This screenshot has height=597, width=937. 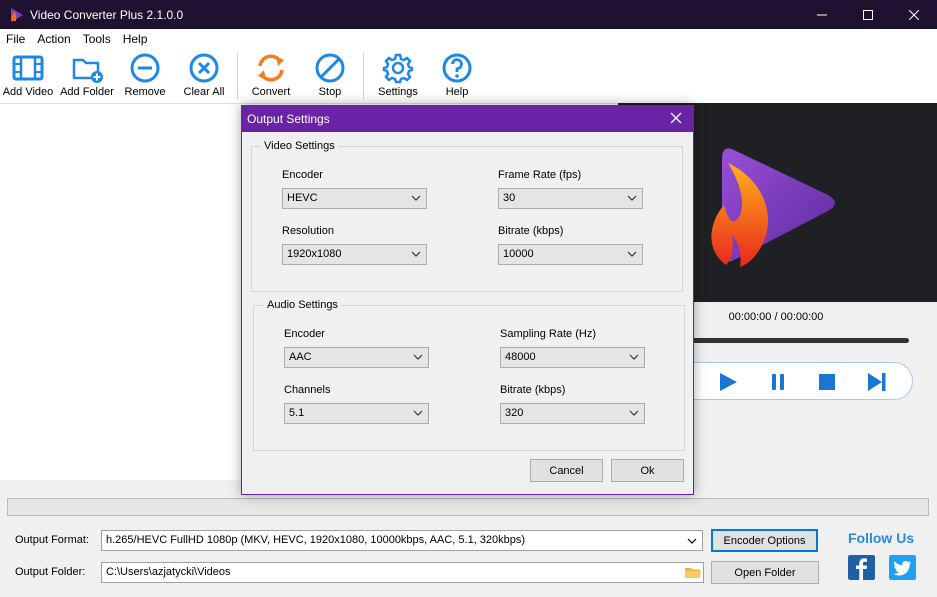 What do you see at coordinates (107, 14) in the screenshot?
I see `window-title: Video Converter Plus 2.1.0.0` at bounding box center [107, 14].